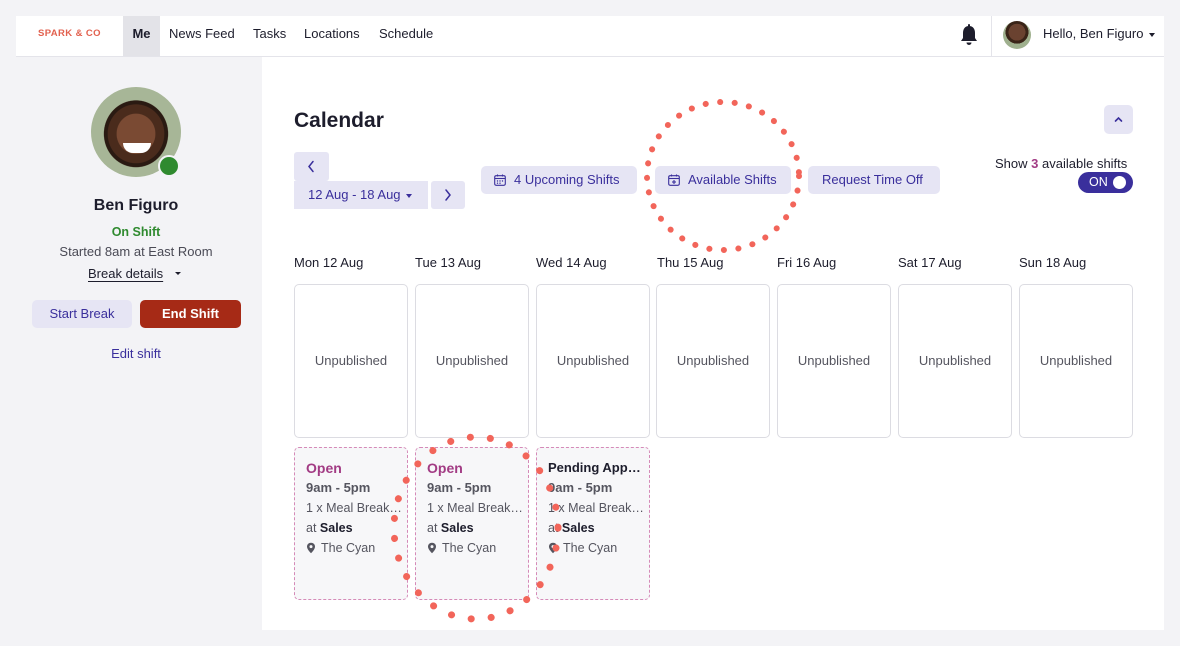 This screenshot has height=646, width=1180. I want to click on user-greeting: Hello, Ben Figuro, so click(1093, 33).